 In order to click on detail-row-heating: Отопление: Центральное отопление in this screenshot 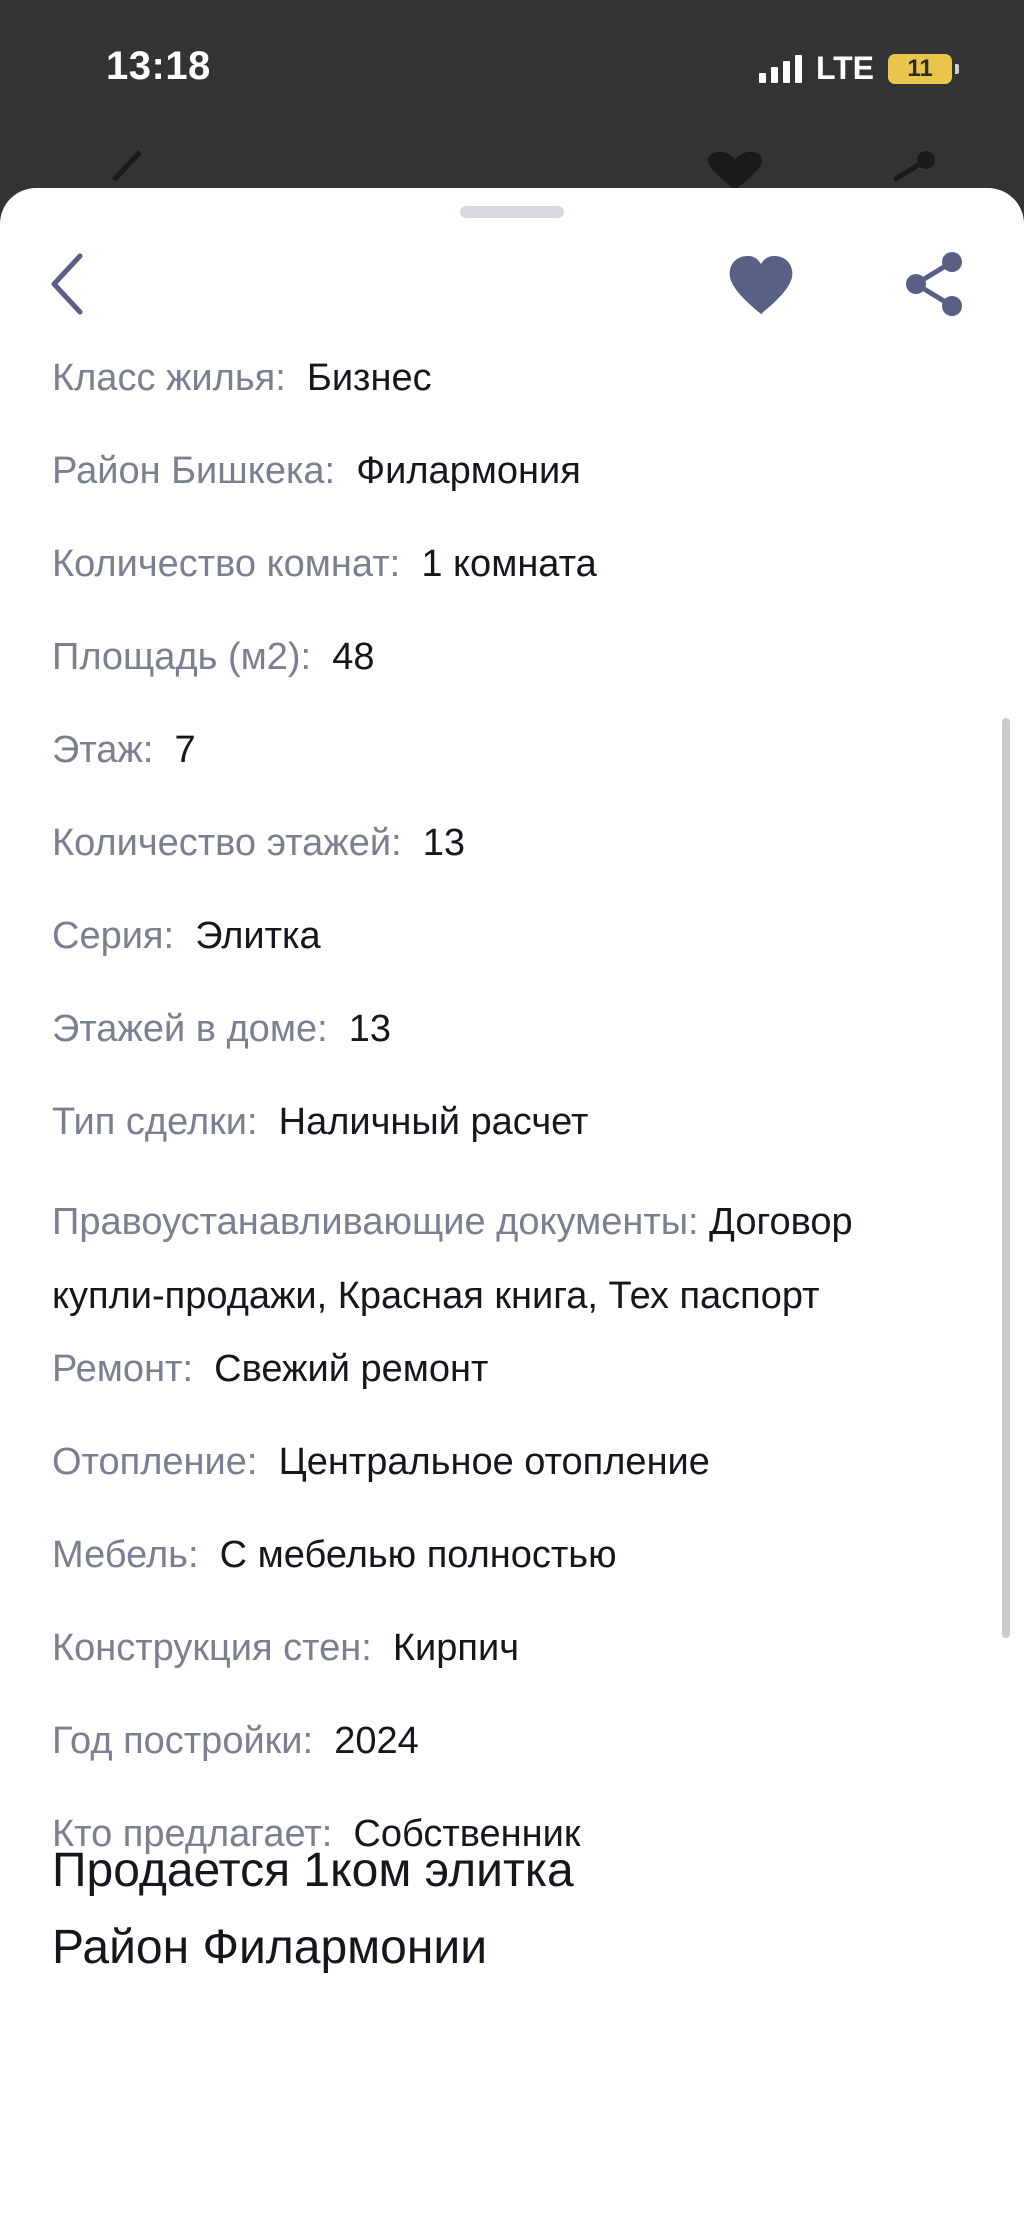, I will do `click(512, 1478)`.